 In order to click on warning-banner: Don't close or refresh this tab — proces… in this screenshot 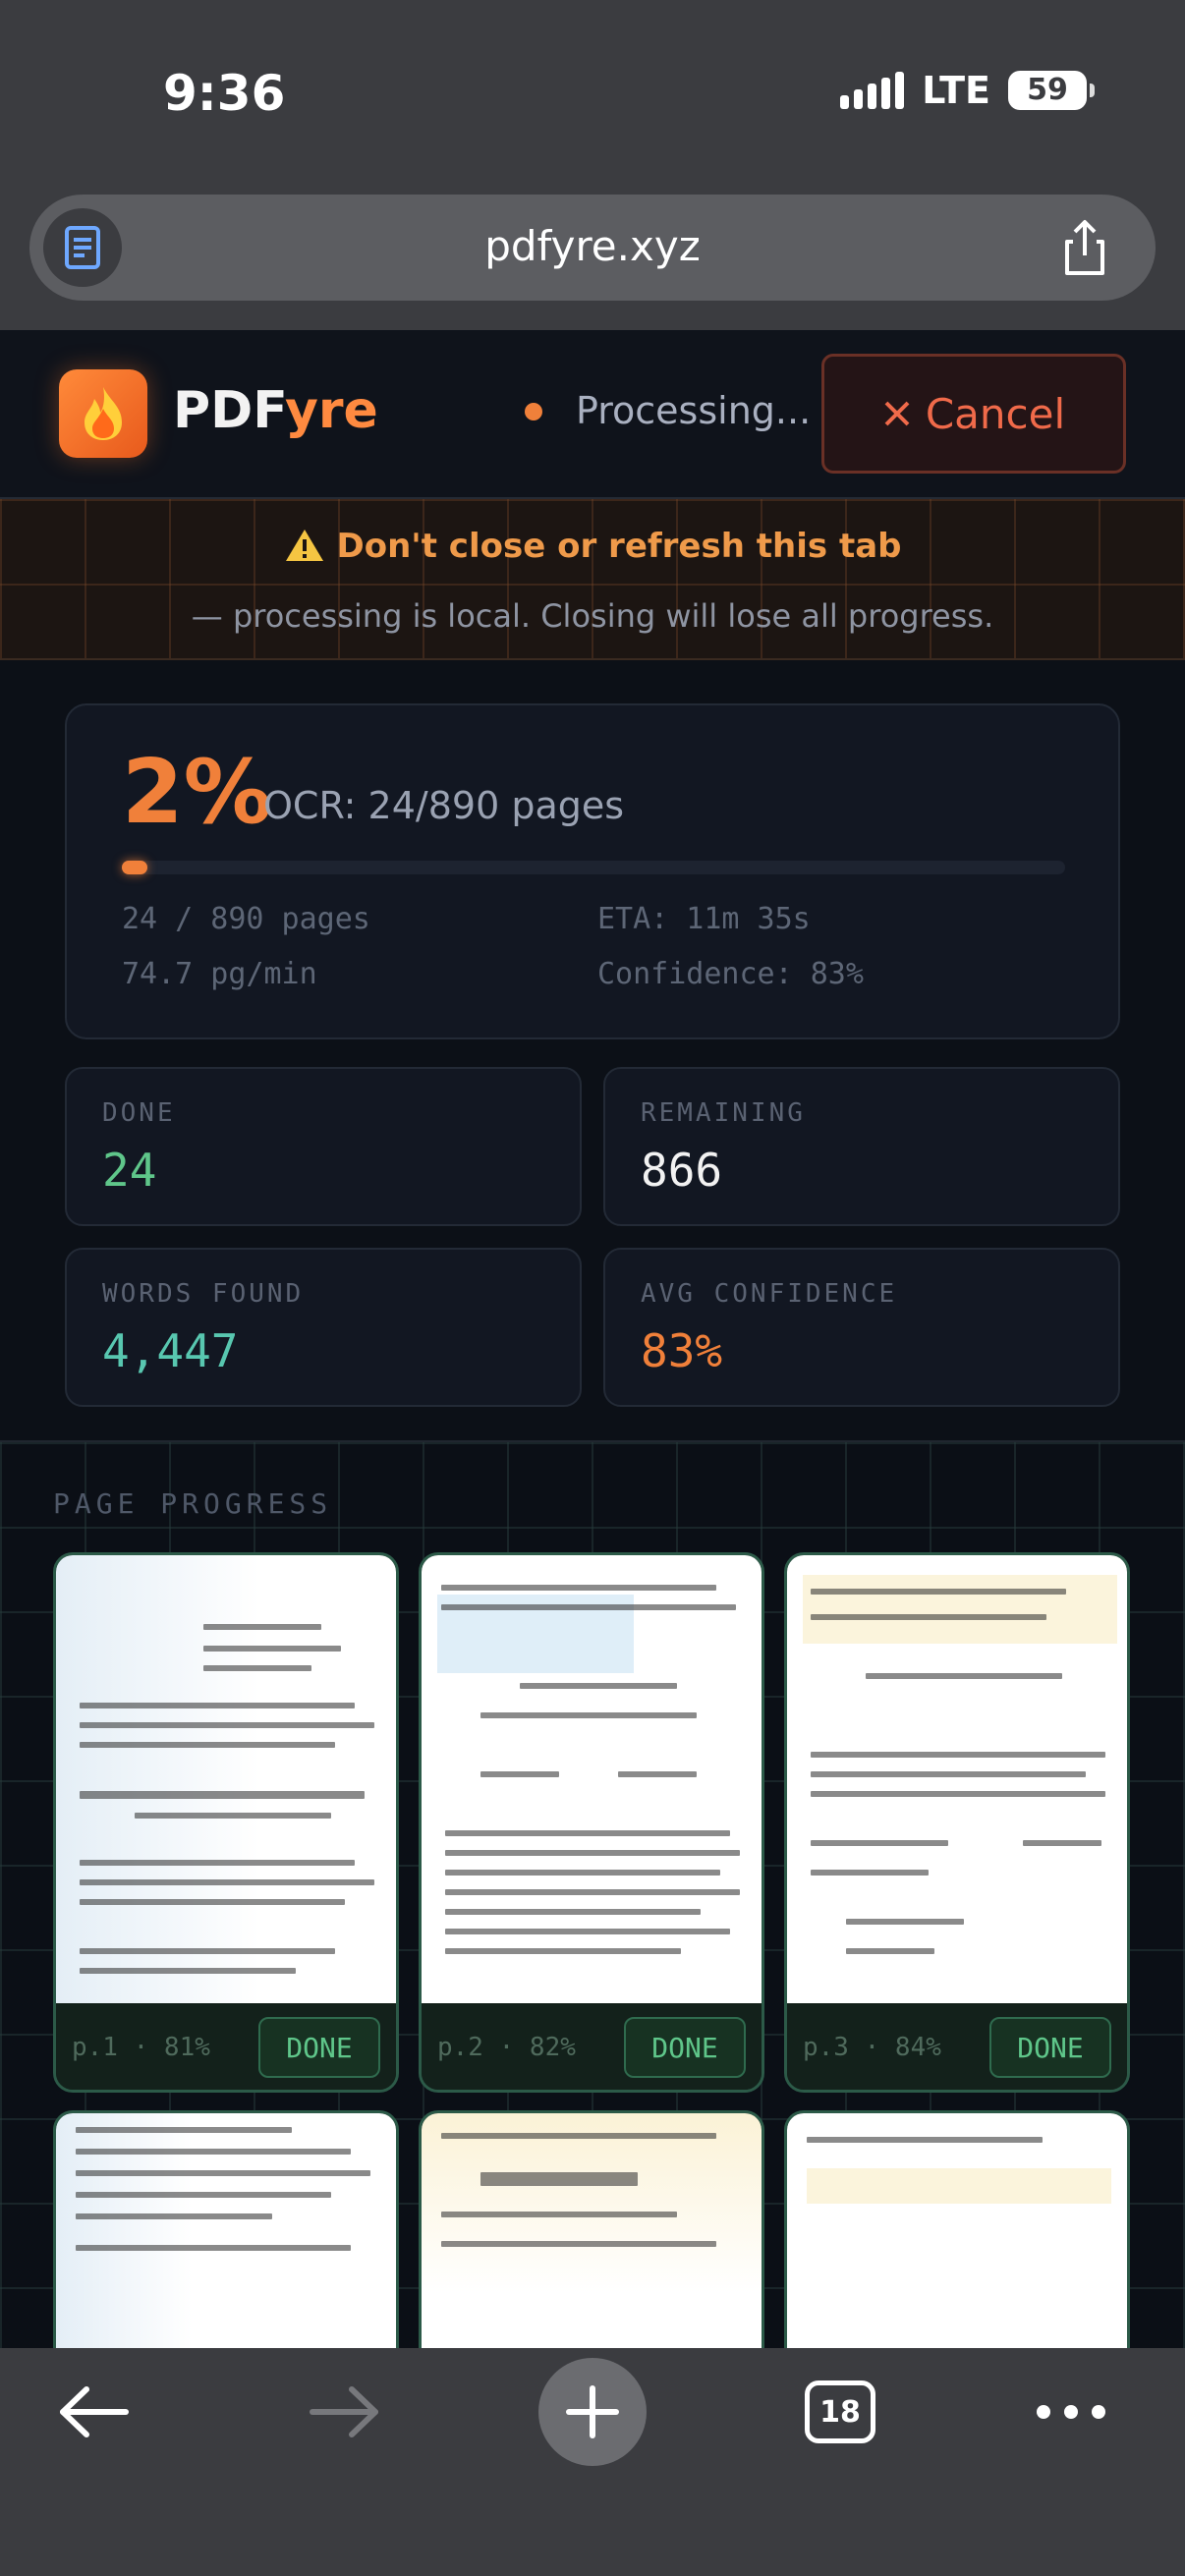, I will do `click(592, 579)`.